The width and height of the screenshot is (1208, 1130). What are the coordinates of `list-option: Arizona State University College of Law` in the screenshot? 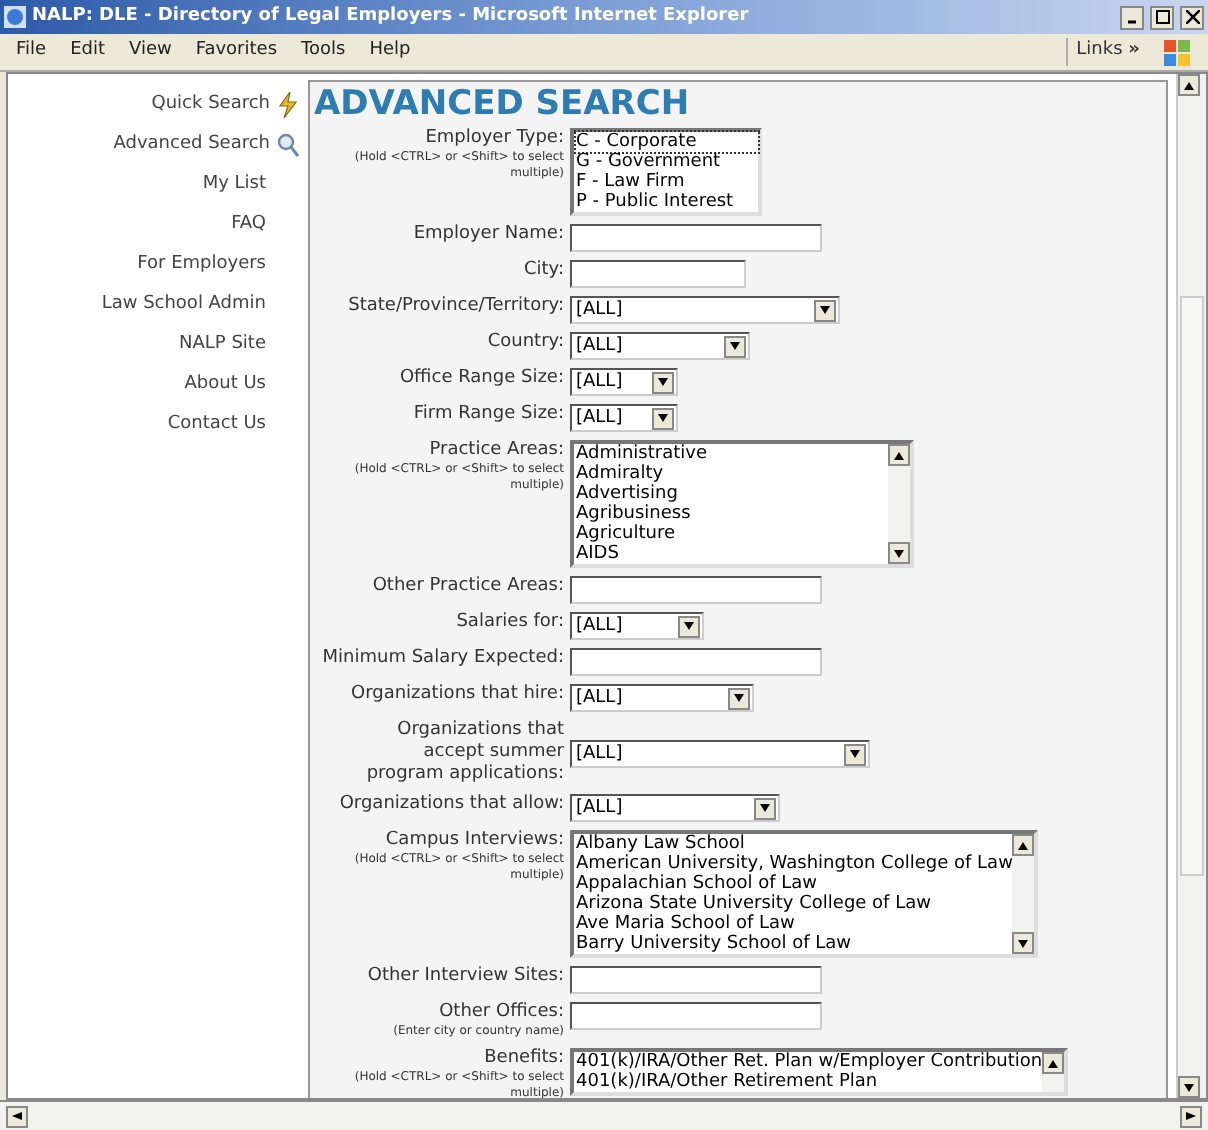 It's located at (794, 904).